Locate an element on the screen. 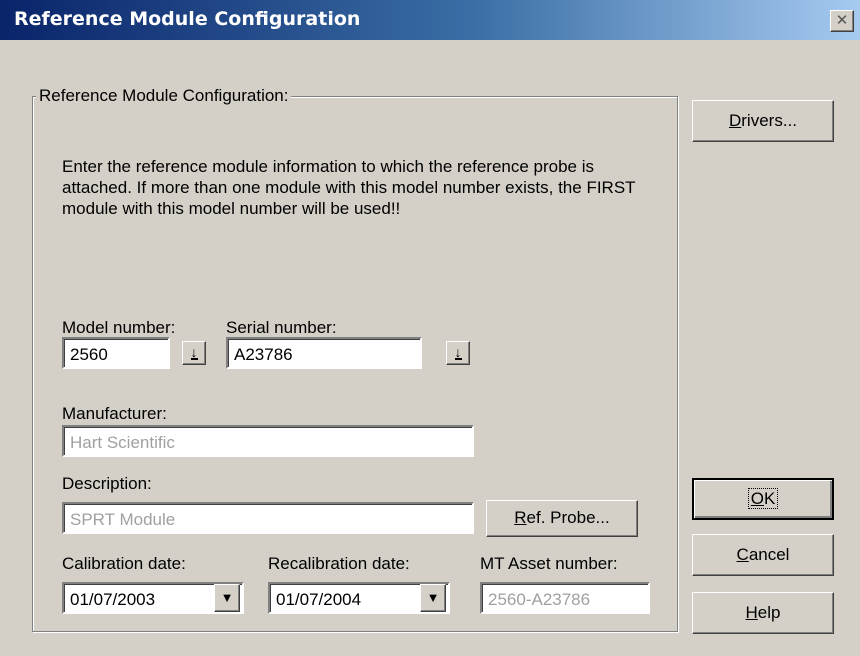 The image size is (860, 656). recalibration-date-dropdown-button: ▼ is located at coordinates (433, 598).